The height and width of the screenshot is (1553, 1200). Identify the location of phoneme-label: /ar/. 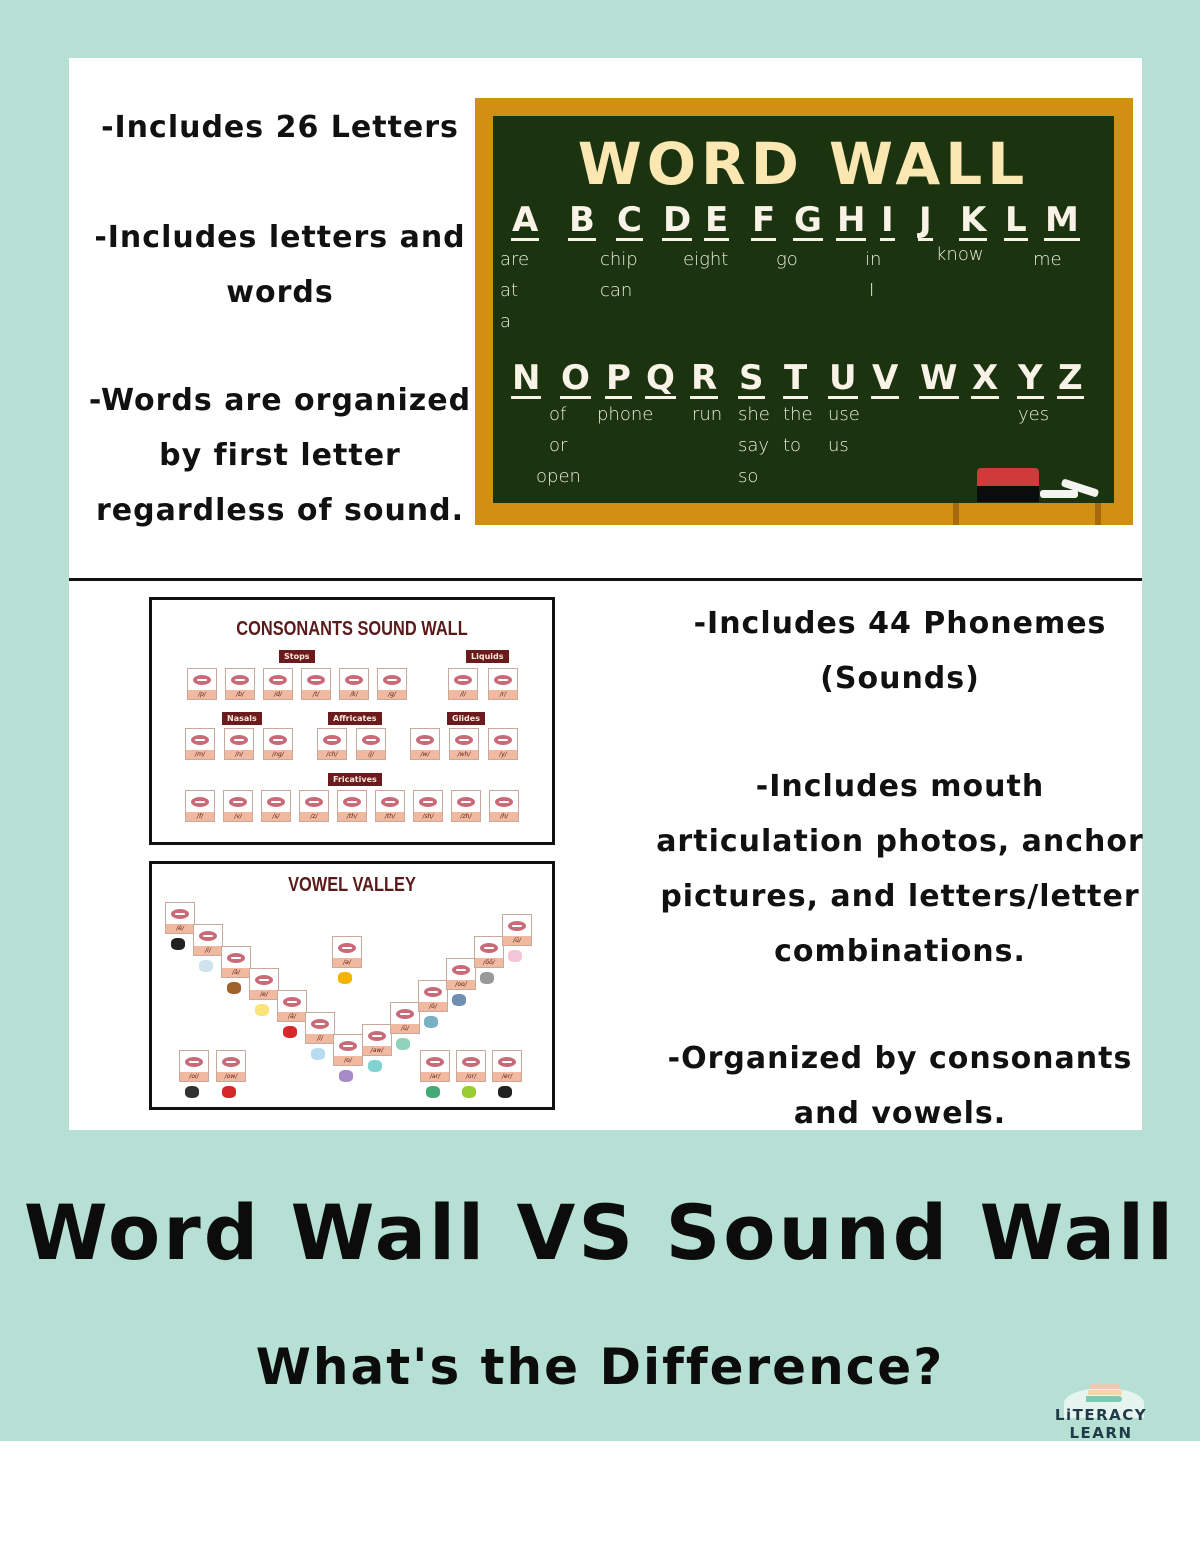
(435, 1076).